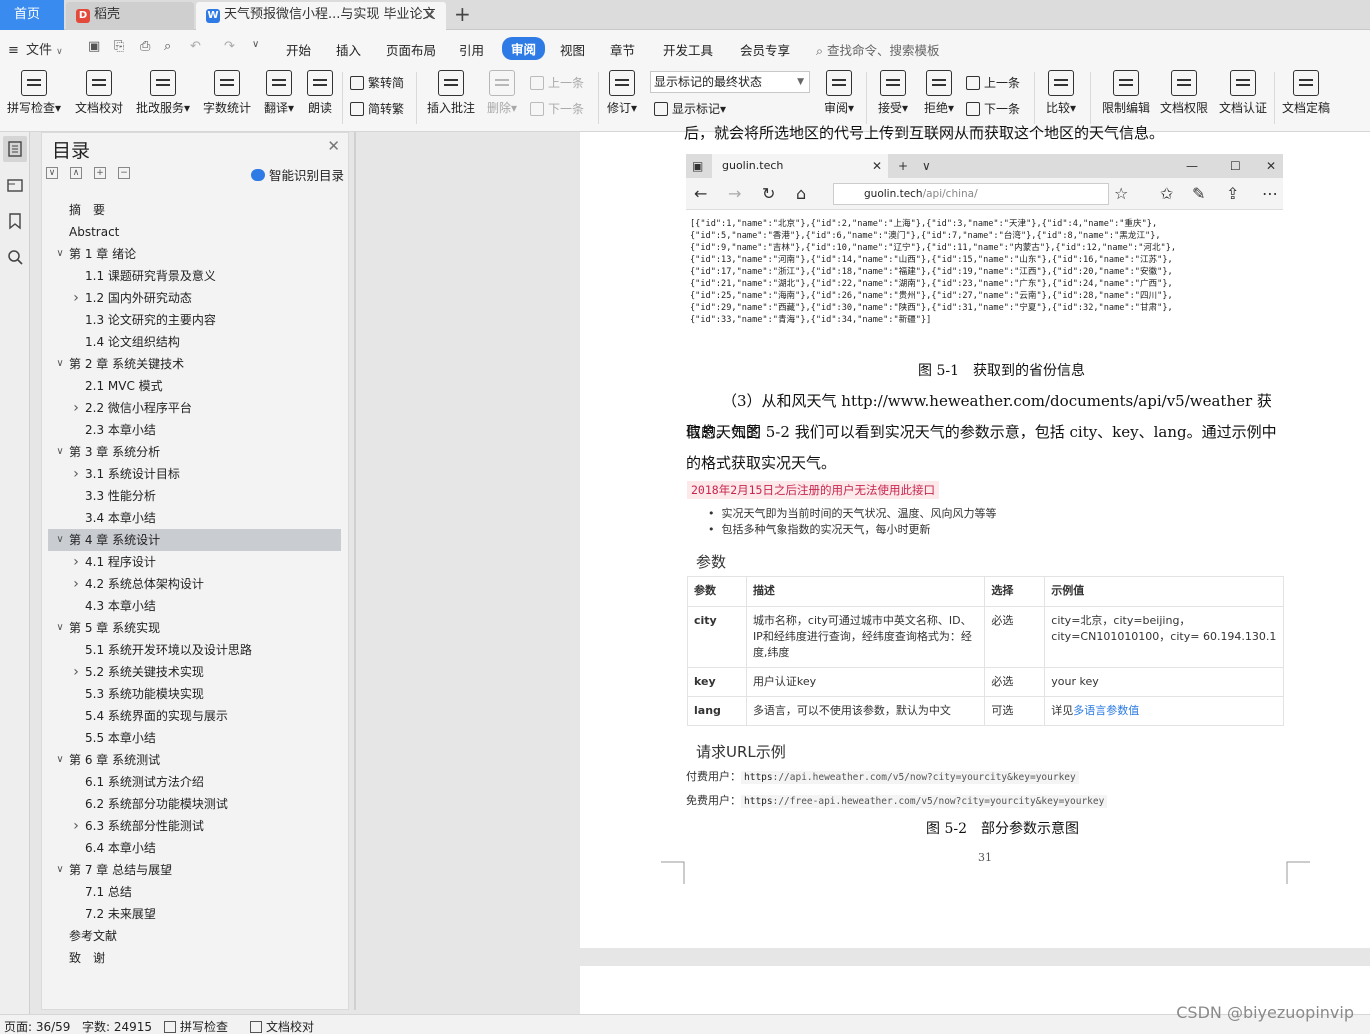  I want to click on redo-icon: ↷, so click(229, 46).